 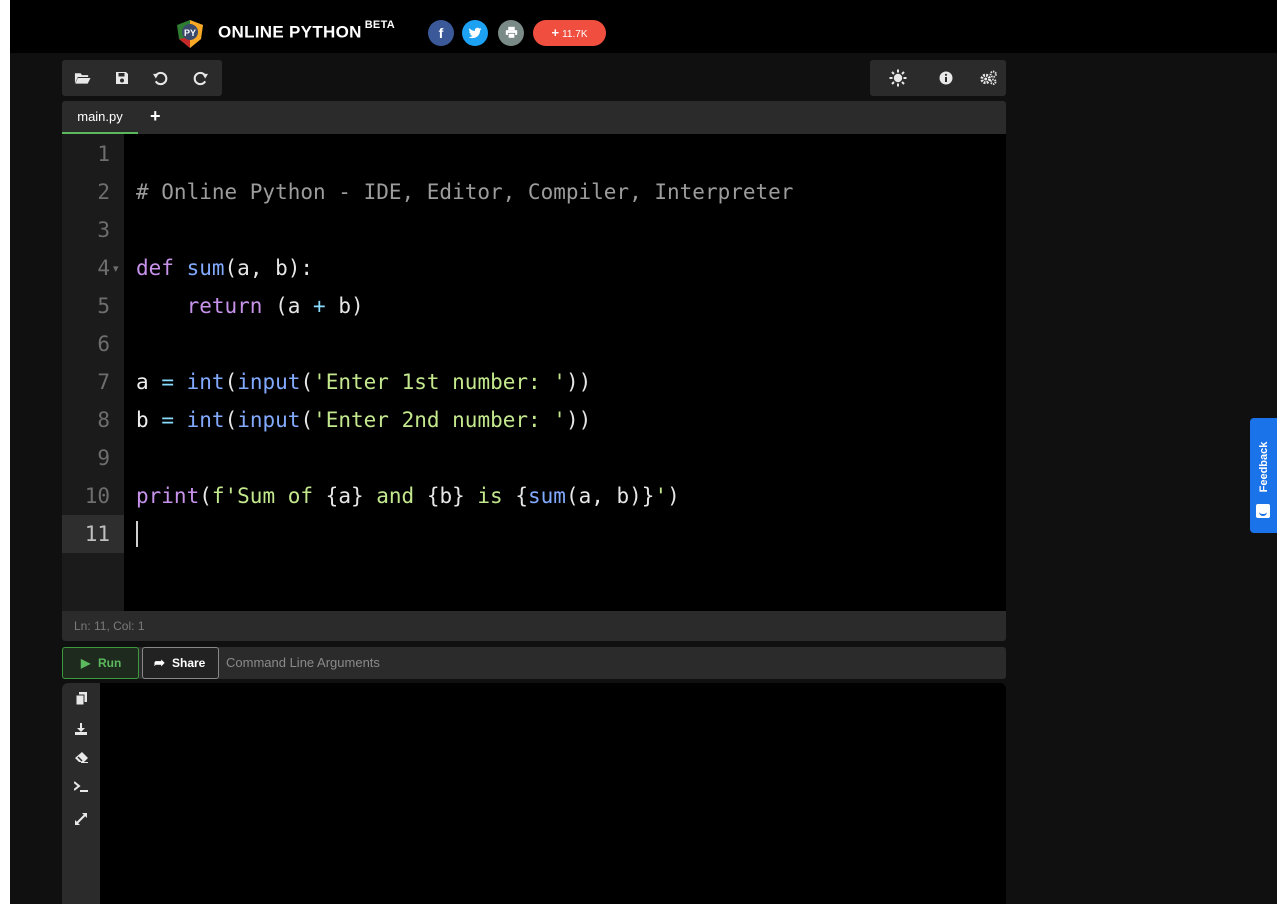 I want to click on feedback-label: Feedback, so click(x=1264, y=467).